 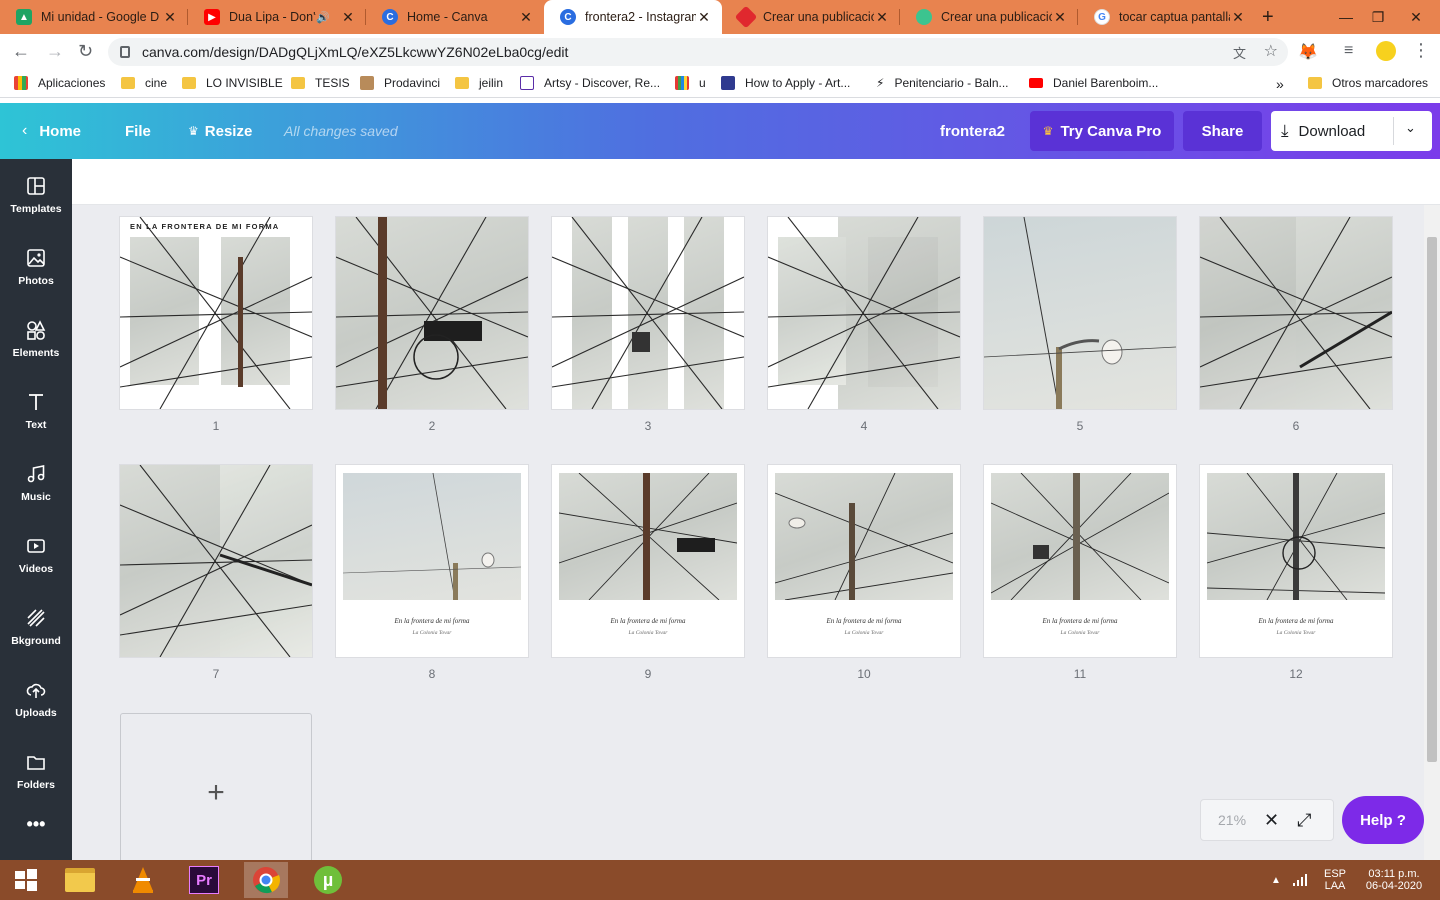 I want to click on tab-title: Crear una publicación, so click(x=996, y=17).